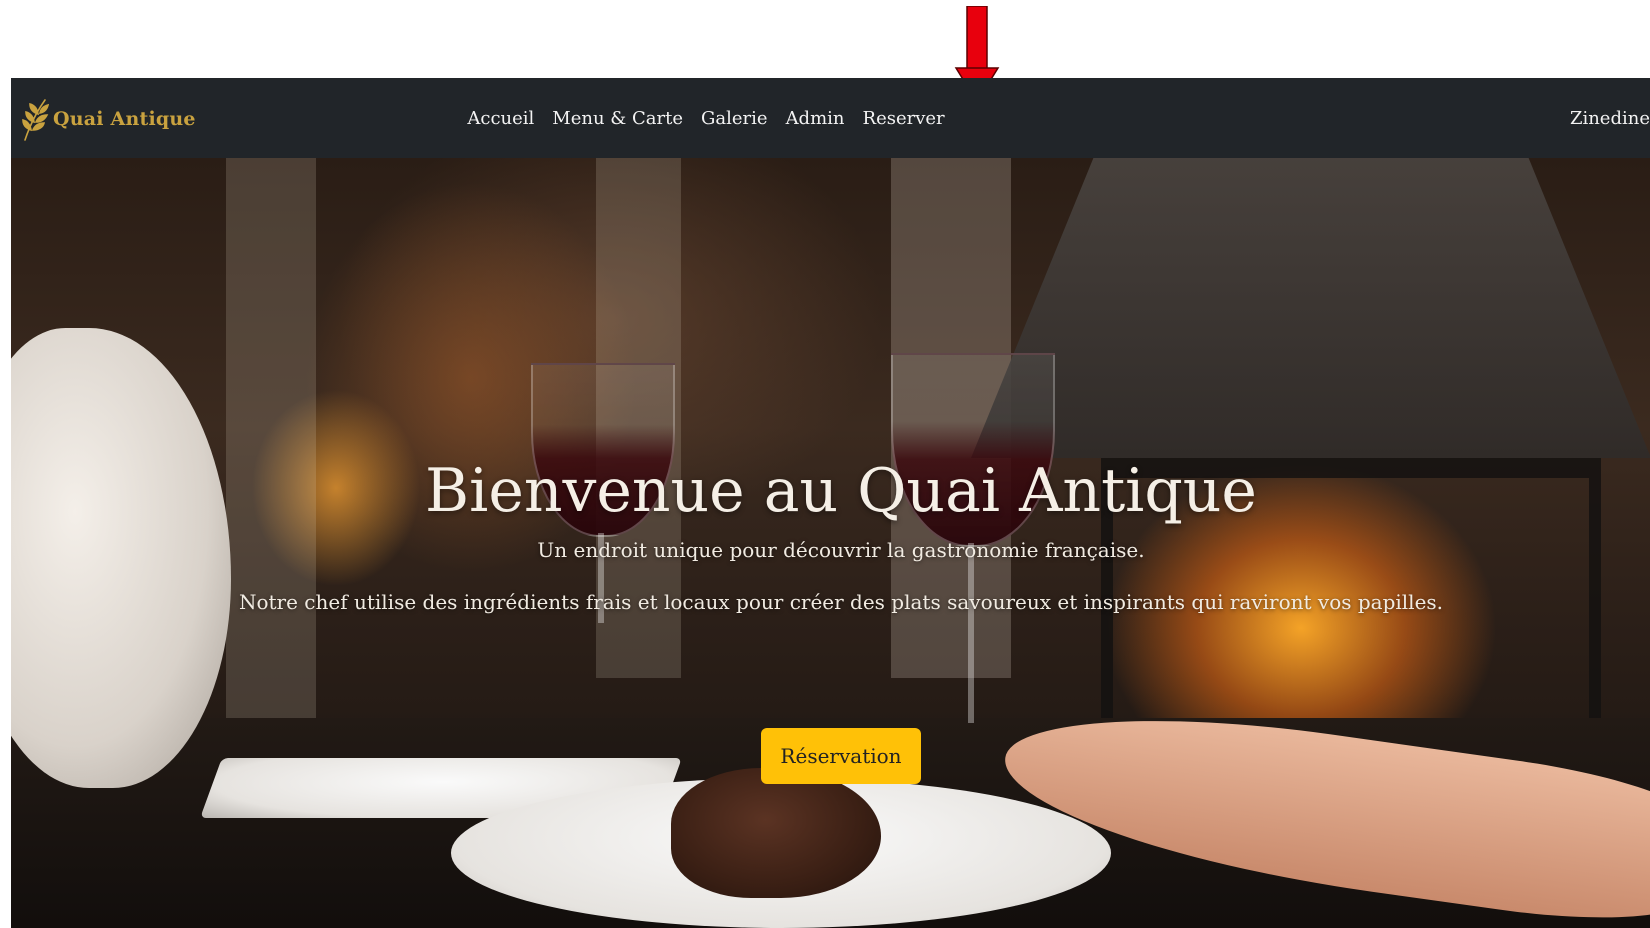  I want to click on nav-link-menu-carte: Menu & Carte, so click(617, 118).